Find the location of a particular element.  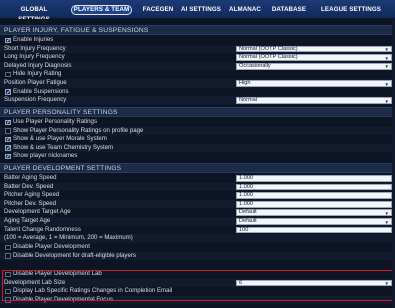

long-injury-frequency-select: Normal (OOTP Classic) ▼ is located at coordinates (314, 57).